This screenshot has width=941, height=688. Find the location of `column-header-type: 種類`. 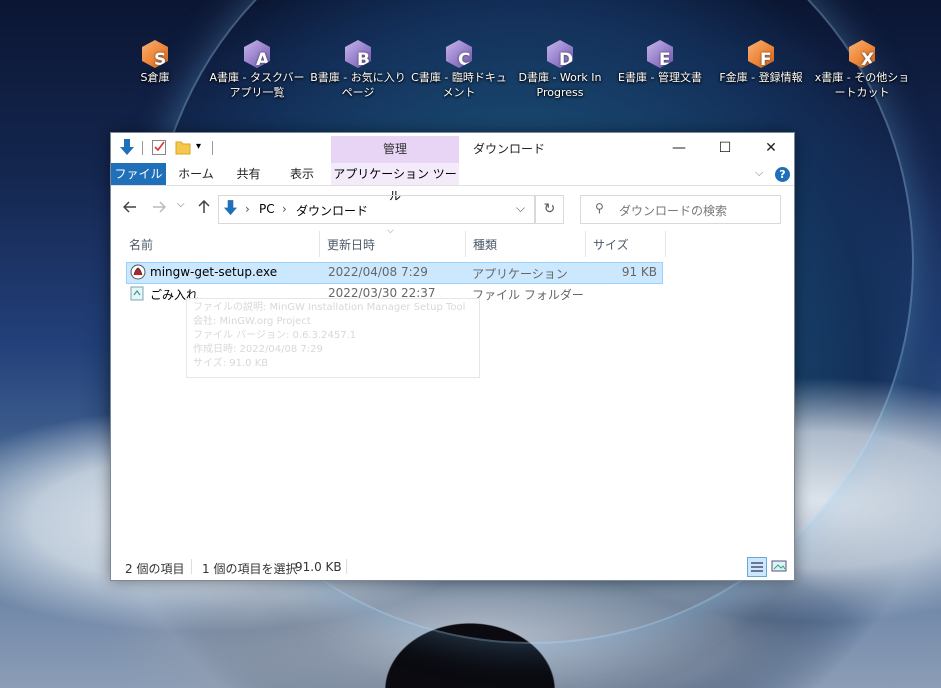

column-header-type: 種類 is located at coordinates (485, 245).